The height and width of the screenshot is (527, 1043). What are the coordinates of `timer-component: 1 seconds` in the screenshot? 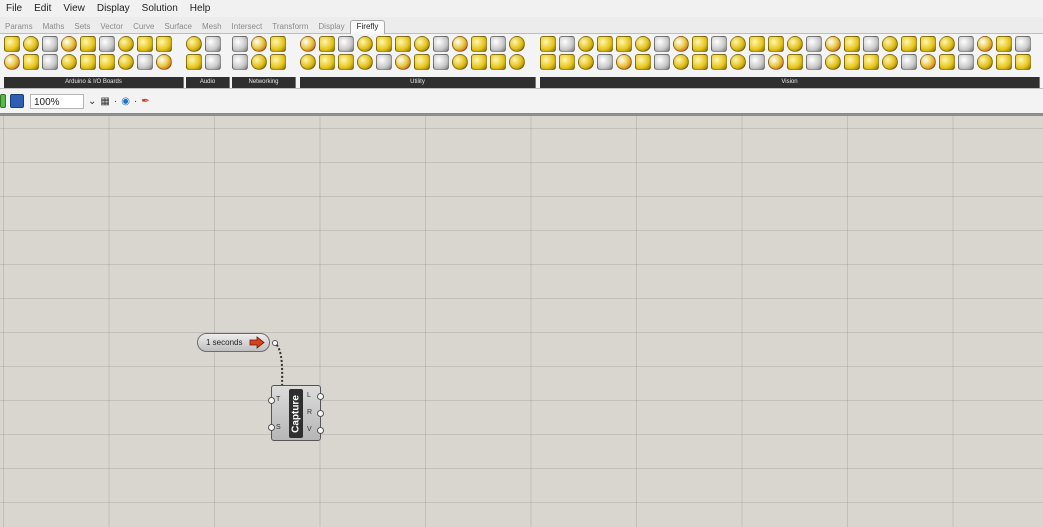 It's located at (233, 342).